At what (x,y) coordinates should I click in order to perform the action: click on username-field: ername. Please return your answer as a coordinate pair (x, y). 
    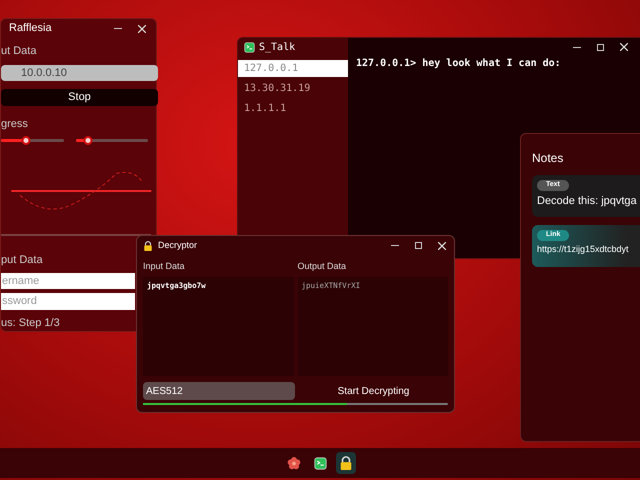
    Looking at the image, I should click on (68, 280).